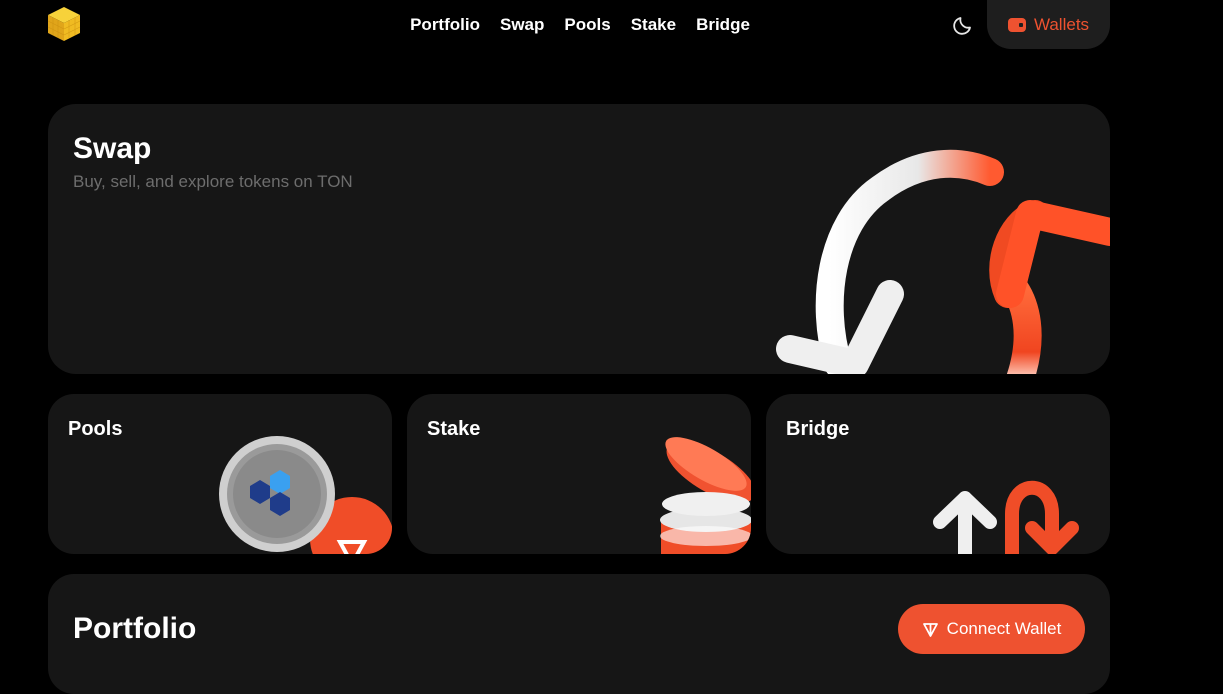  What do you see at coordinates (445, 25) in the screenshot?
I see `nav-portfolio: Portfolio` at bounding box center [445, 25].